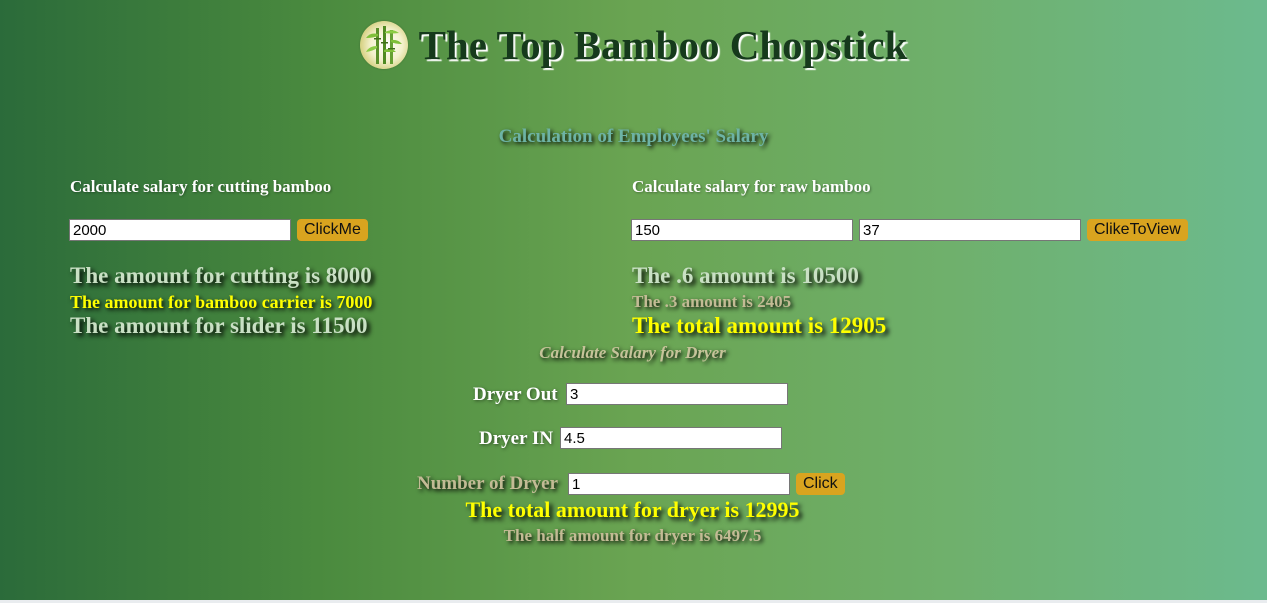 This screenshot has height=603, width=1267. Describe the element at coordinates (632, 352) in the screenshot. I see `dryer-section-title: Calculate Salary for Dryer` at that location.